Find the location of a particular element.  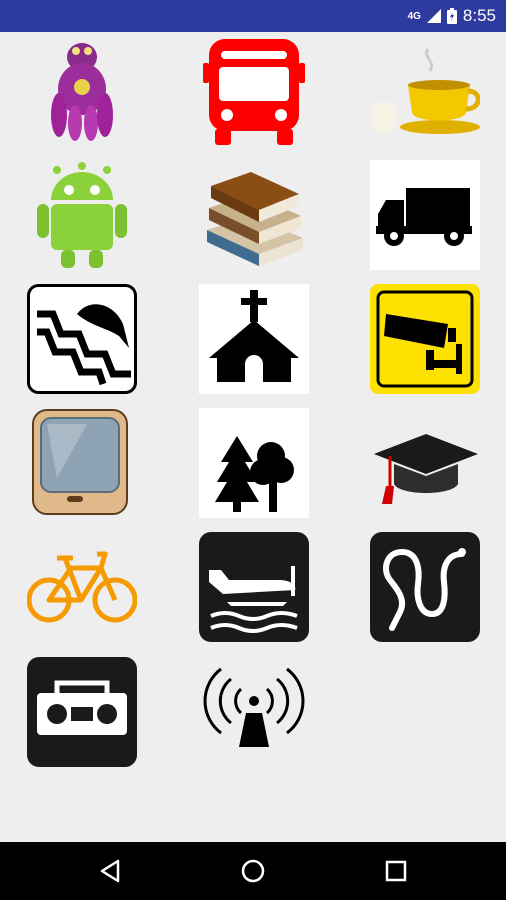

radio-icon is located at coordinates (82, 712).